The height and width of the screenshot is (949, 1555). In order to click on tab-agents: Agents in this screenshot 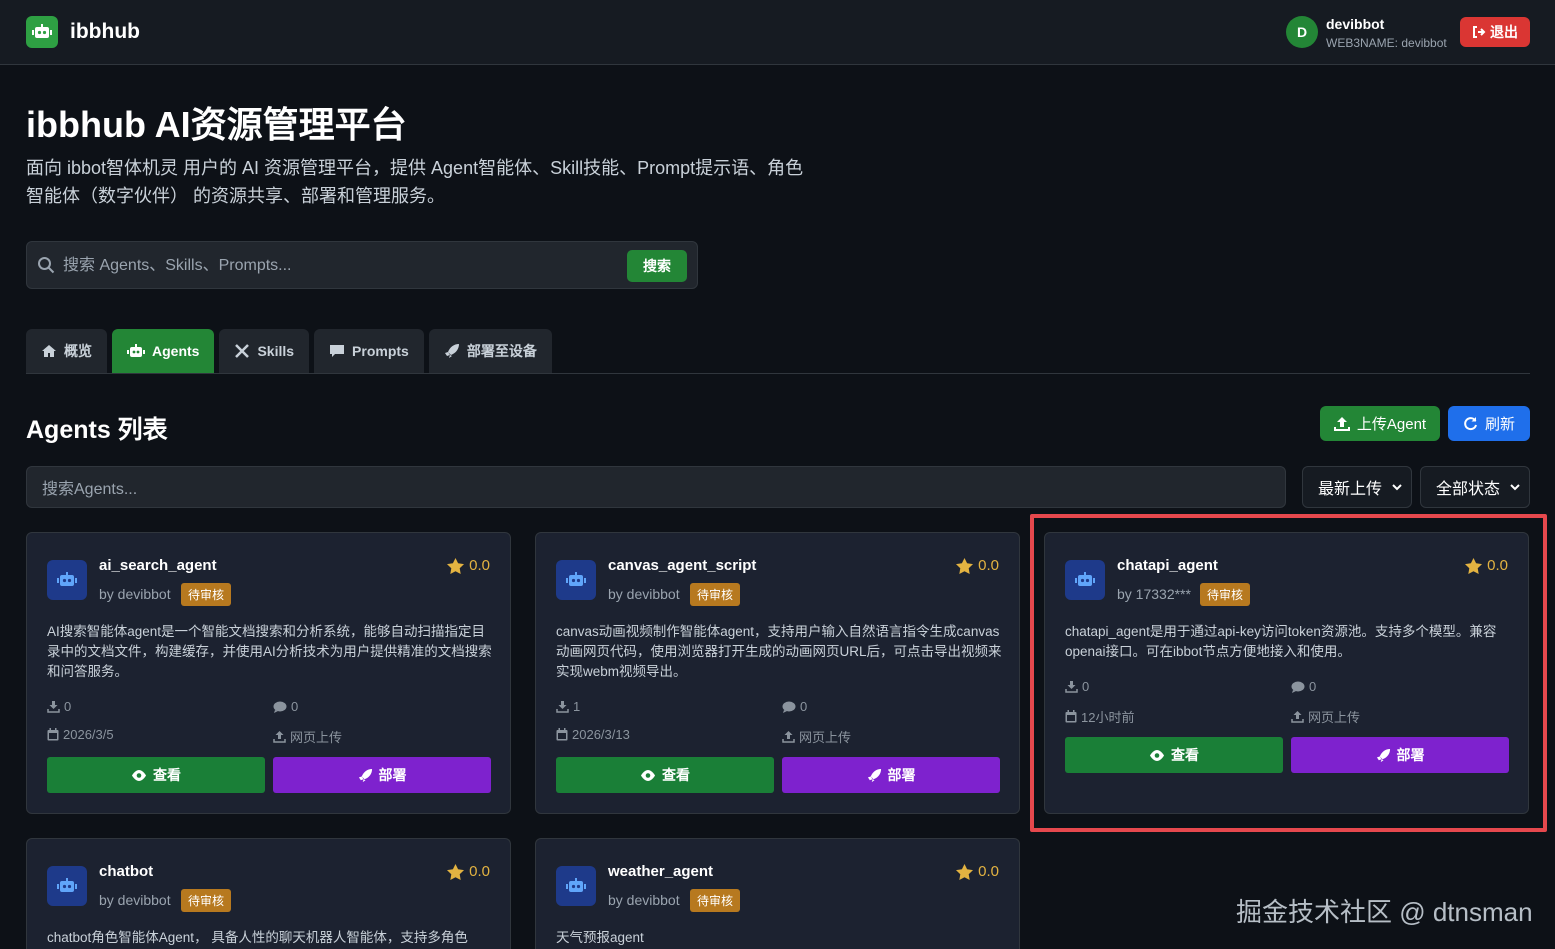, I will do `click(163, 351)`.